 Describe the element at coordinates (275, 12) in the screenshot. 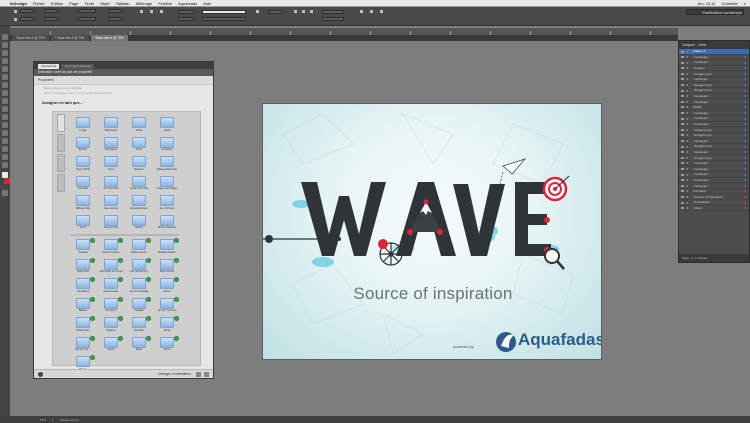

I see `opacity-field` at that location.